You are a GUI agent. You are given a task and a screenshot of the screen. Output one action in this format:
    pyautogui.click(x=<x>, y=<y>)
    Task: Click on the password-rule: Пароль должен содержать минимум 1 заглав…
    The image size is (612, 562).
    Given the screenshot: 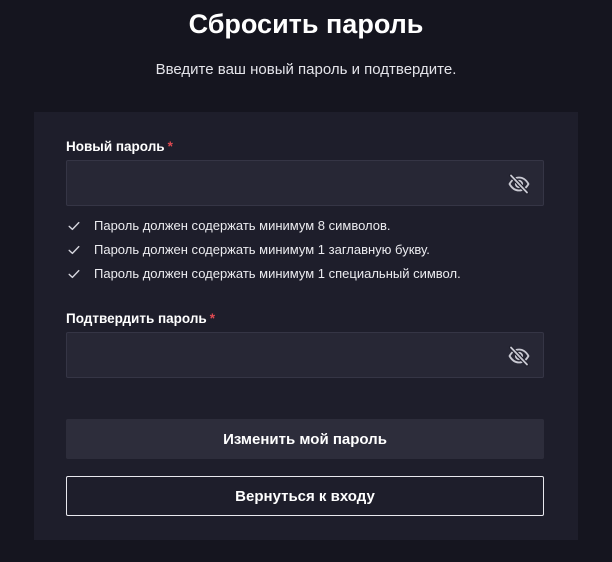 What is the action you would take?
    pyautogui.click(x=263, y=252)
    